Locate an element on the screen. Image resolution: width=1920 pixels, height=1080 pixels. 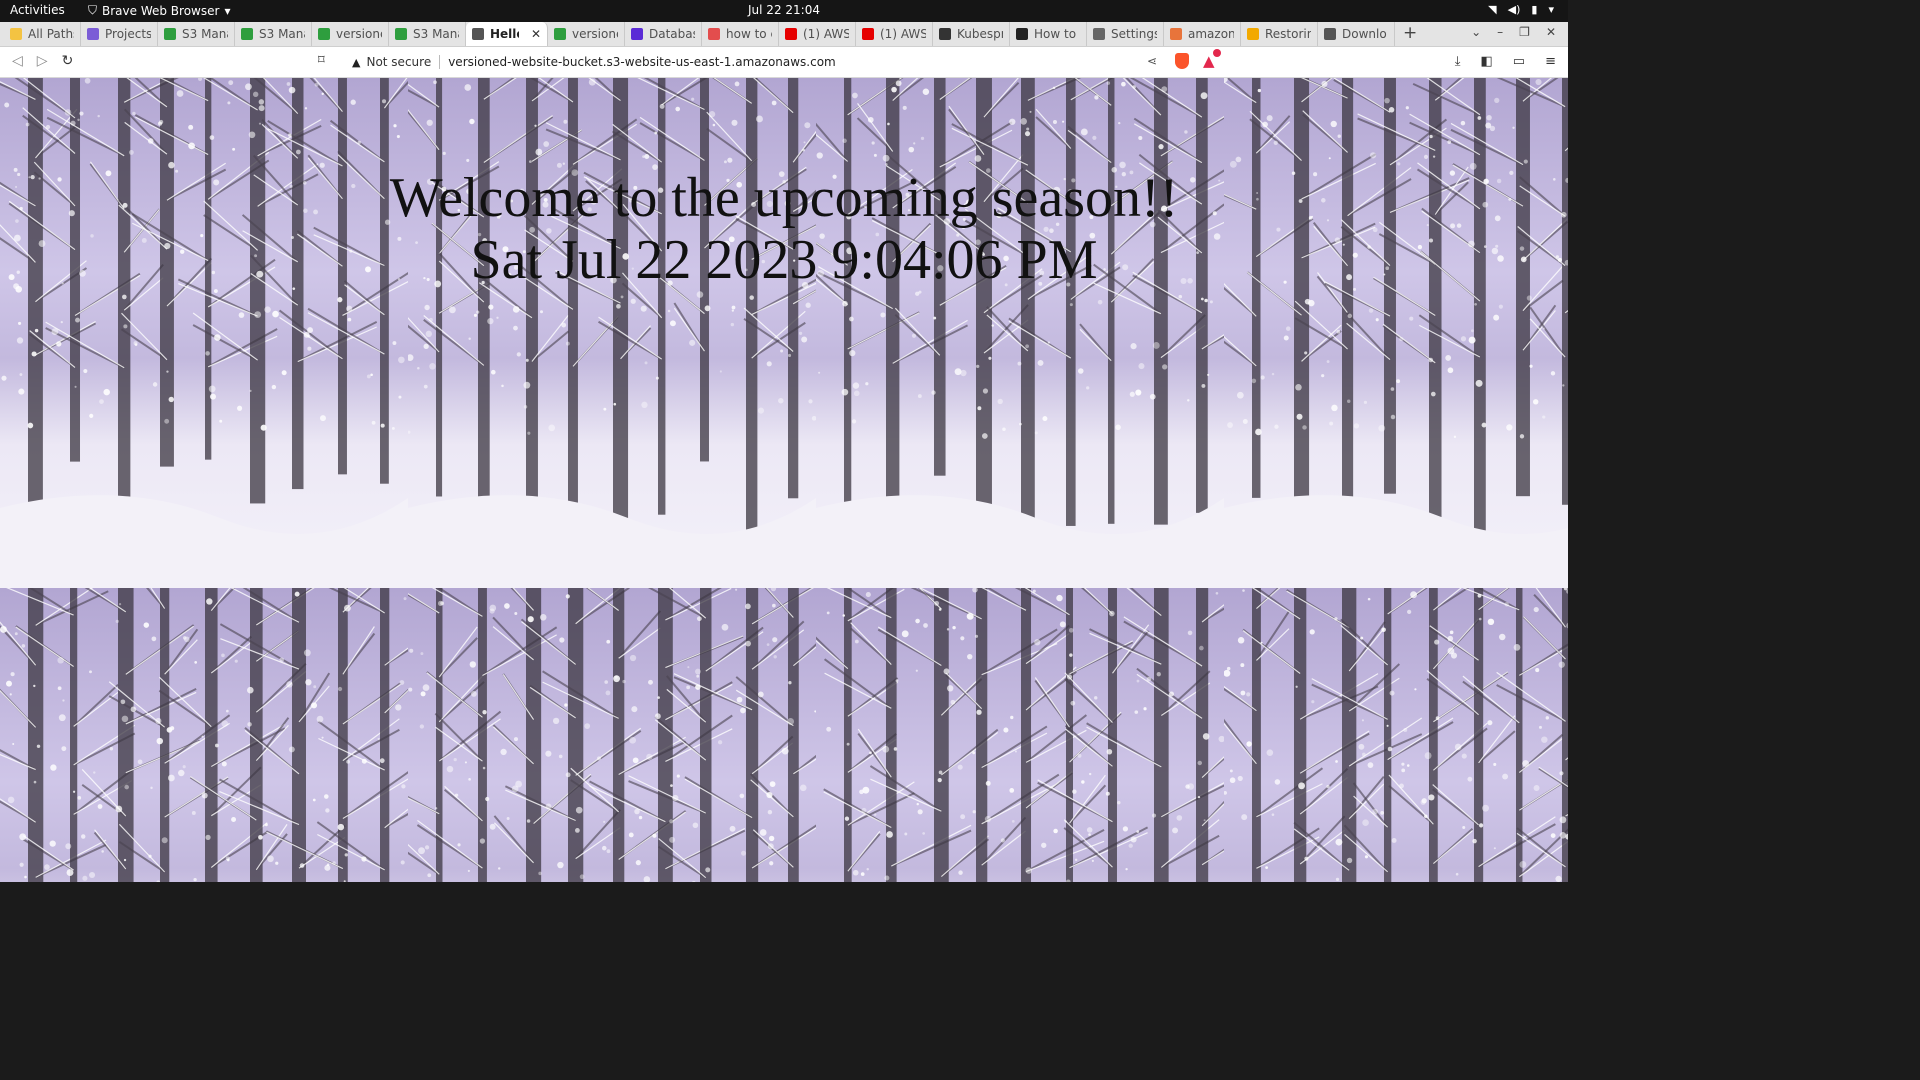
menu-icon: ≡ is located at coordinates (1550, 61).